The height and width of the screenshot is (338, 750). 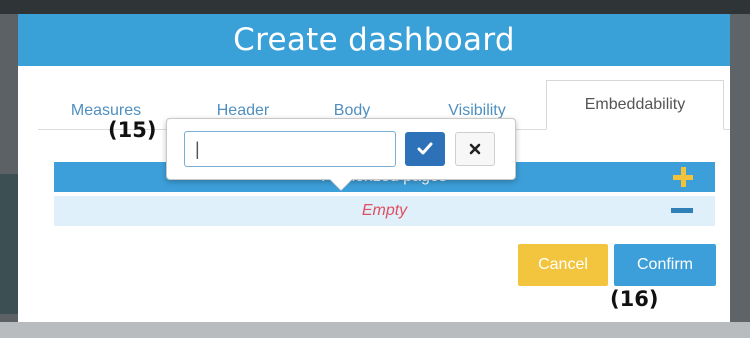 I want to click on annotation-16: (16), so click(x=634, y=299).